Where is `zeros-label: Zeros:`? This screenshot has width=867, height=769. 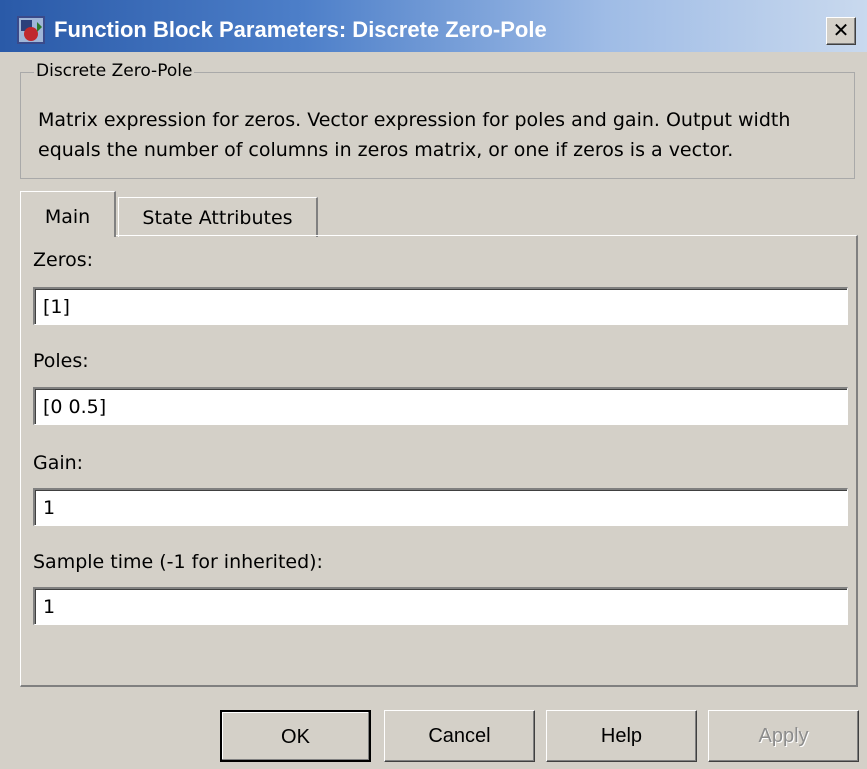
zeros-label: Zeros: is located at coordinates (63, 260).